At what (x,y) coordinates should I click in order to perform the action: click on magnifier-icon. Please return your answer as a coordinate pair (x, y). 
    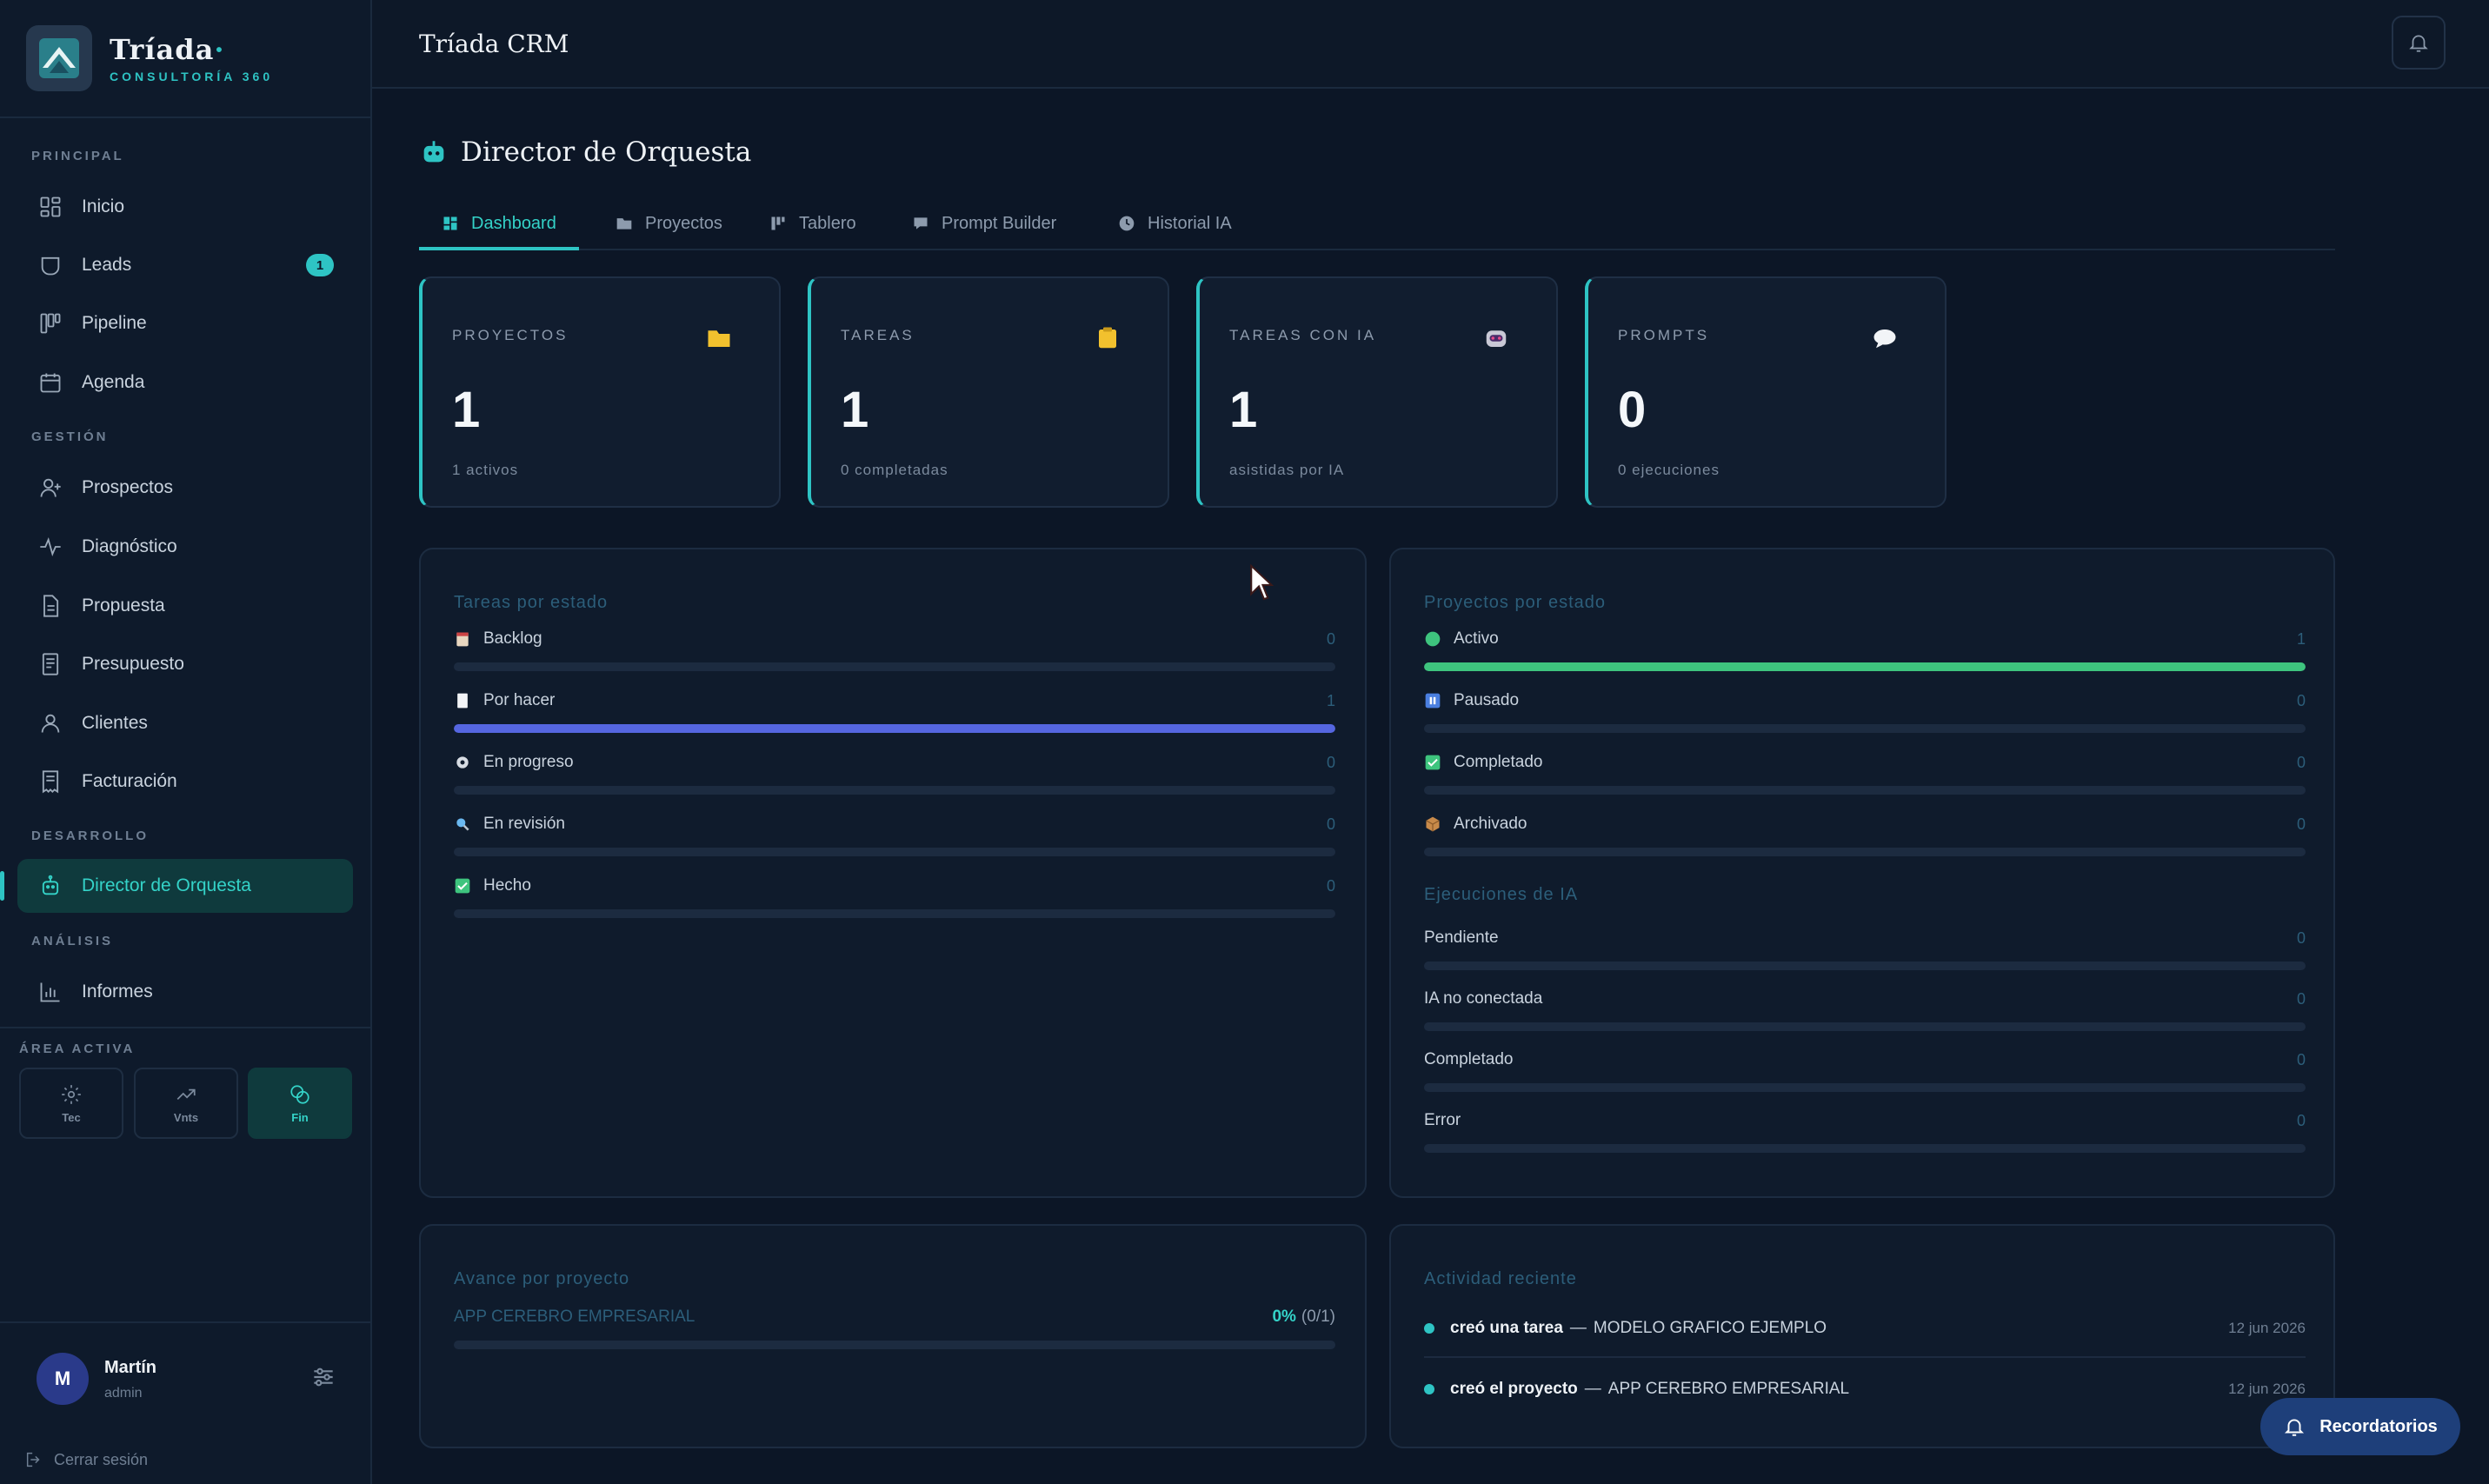
    Looking at the image, I should click on (462, 824).